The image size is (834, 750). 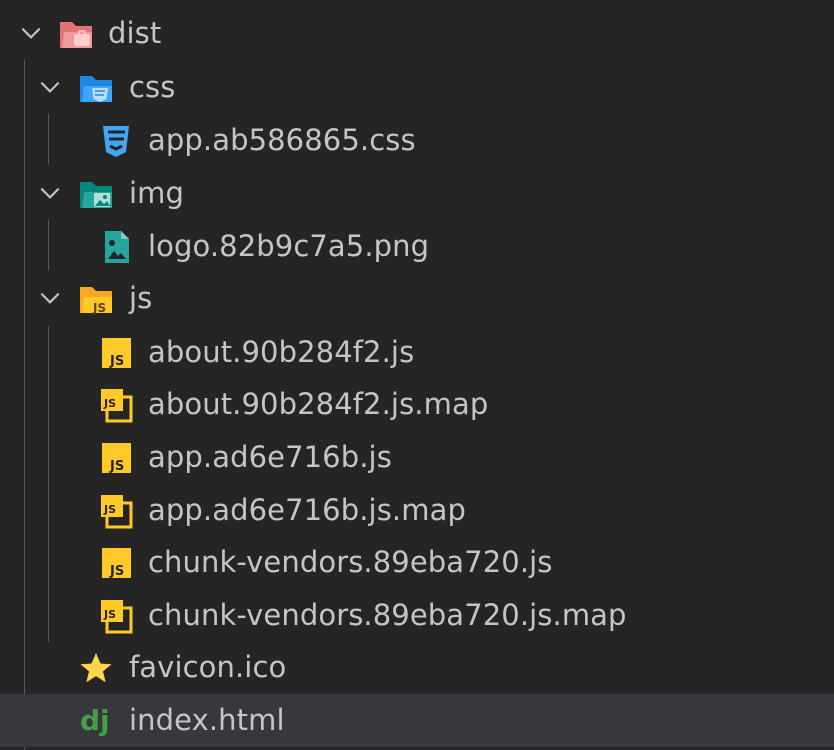 What do you see at coordinates (417, 33) in the screenshot?
I see `tree-item-dist-folder: dist` at bounding box center [417, 33].